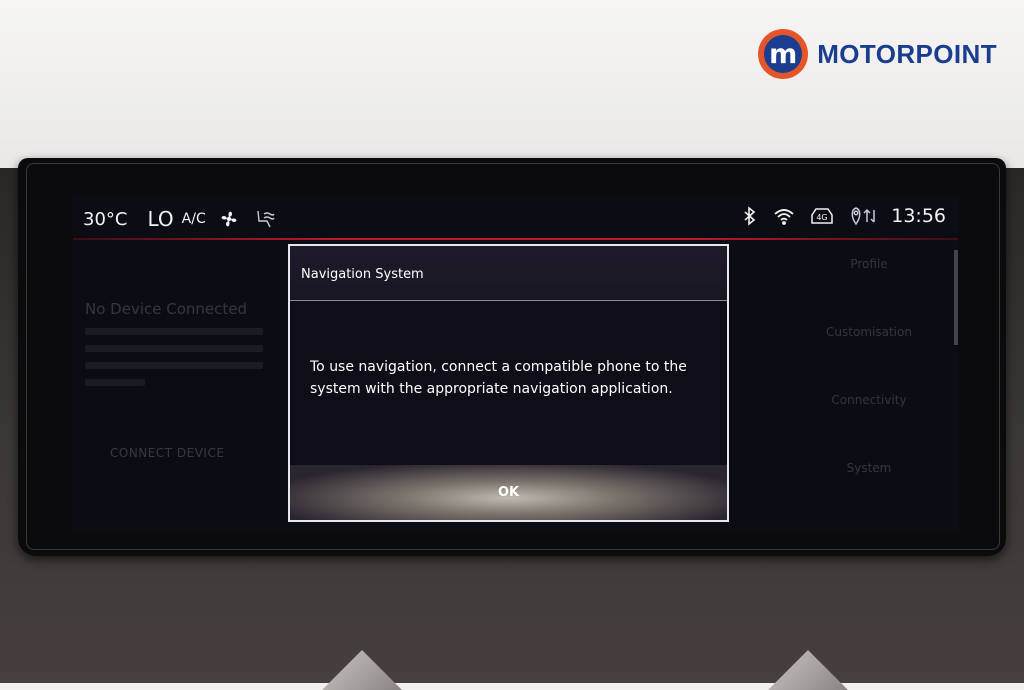 This screenshot has width=1024, height=690. Describe the element at coordinates (907, 53) in the screenshot. I see `brand-name: MOTORPOINT` at that location.